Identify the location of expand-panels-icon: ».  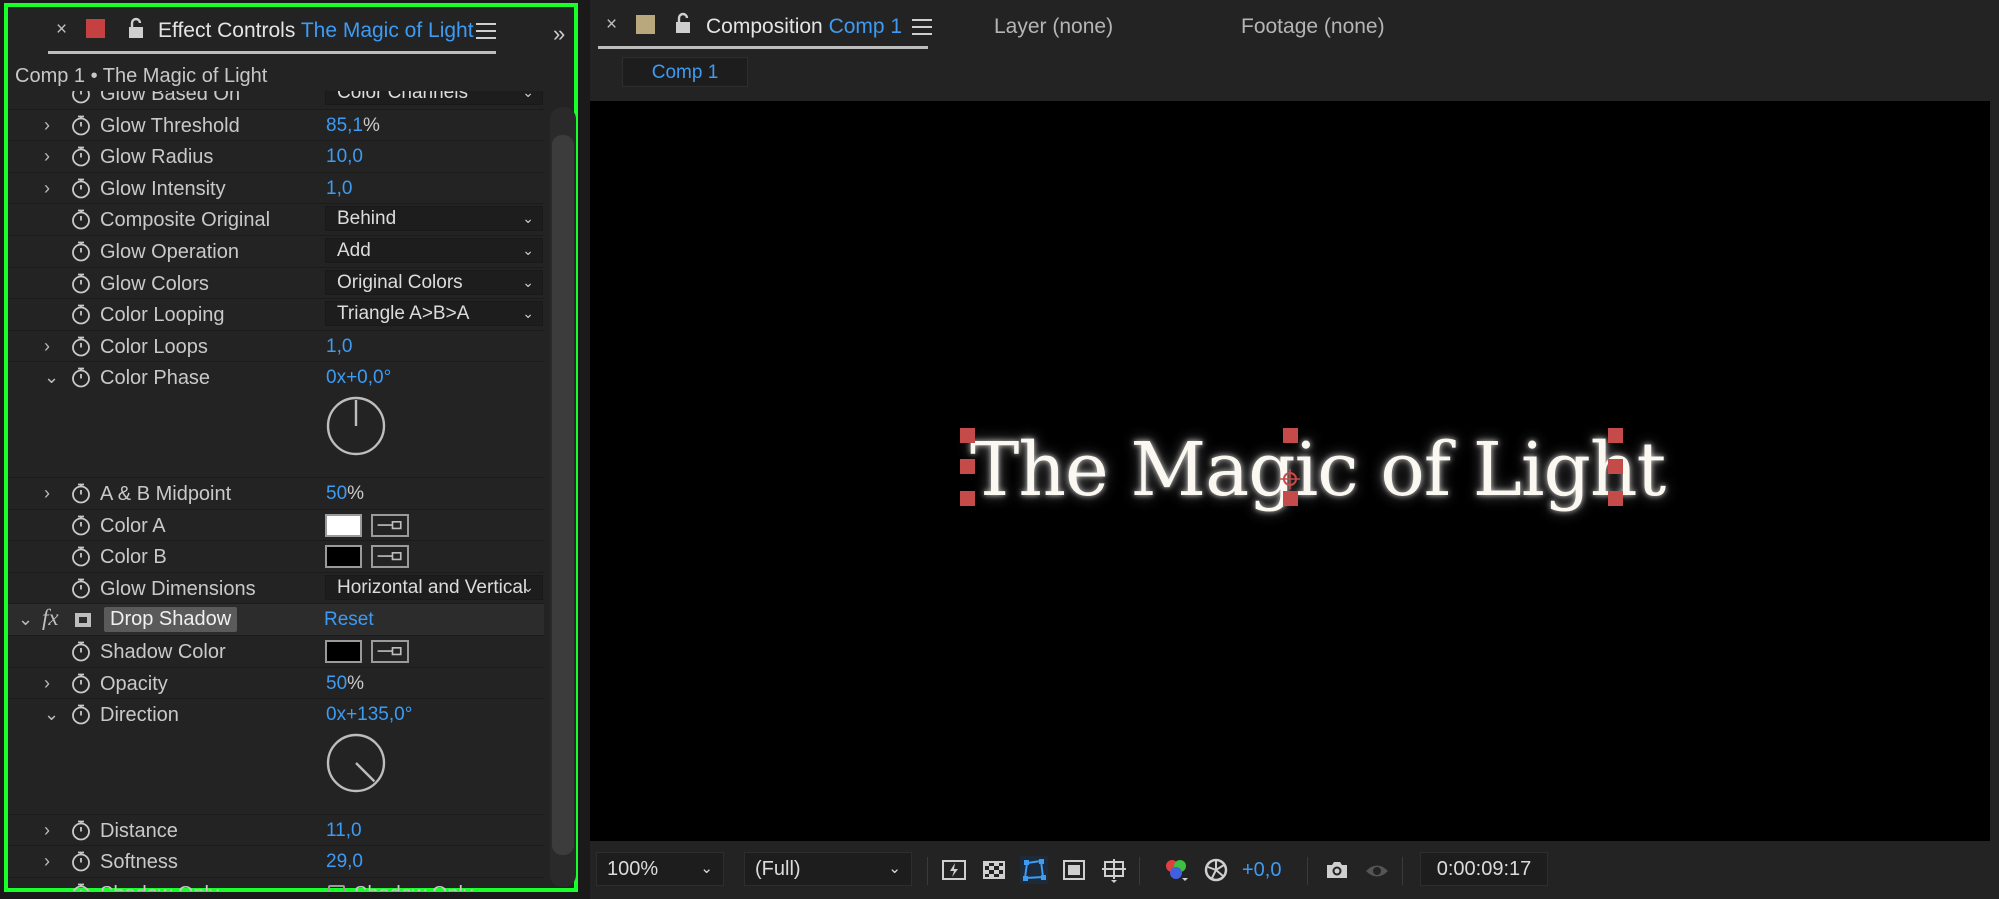
(559, 34).